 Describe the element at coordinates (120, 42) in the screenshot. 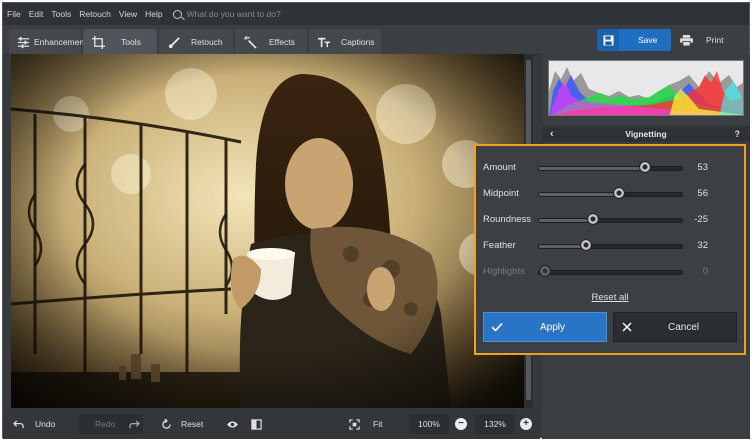

I see `tab-tools: Tools` at that location.